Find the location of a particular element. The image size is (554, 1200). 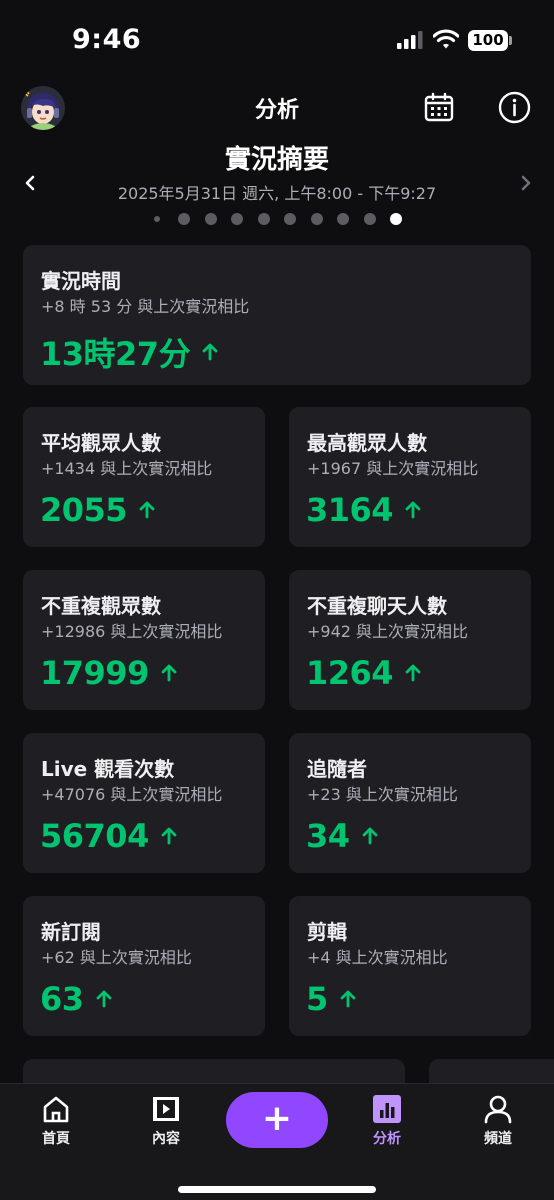

wifi-icon is located at coordinates (446, 39).